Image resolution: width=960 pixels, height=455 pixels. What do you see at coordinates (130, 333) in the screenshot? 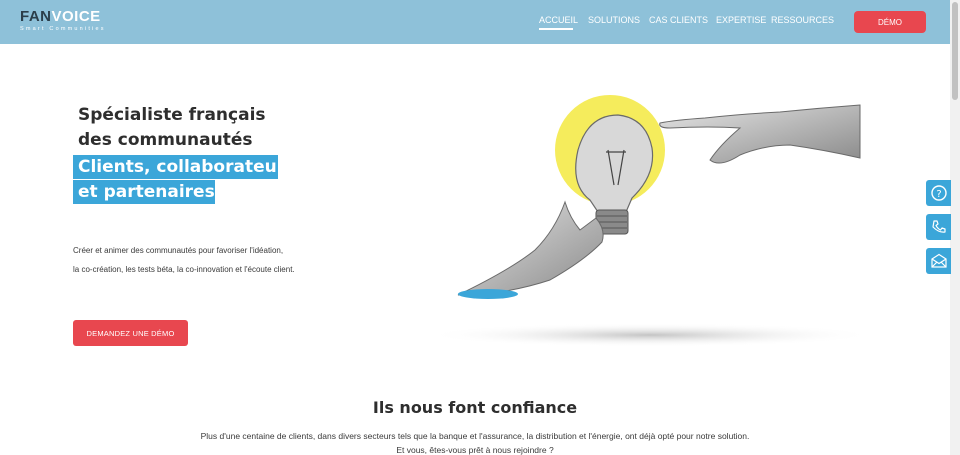
I see `request-demo-button: DEMANDEZ UNE DÉMO` at bounding box center [130, 333].